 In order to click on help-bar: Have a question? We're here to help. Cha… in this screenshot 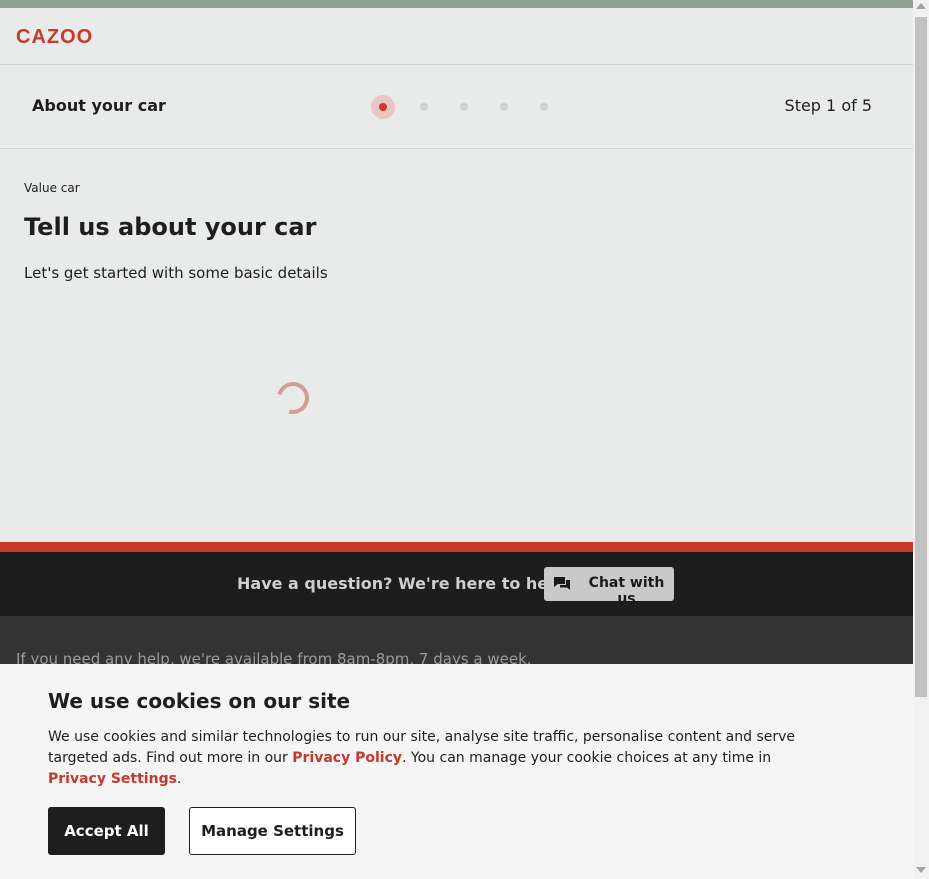, I will do `click(456, 584)`.